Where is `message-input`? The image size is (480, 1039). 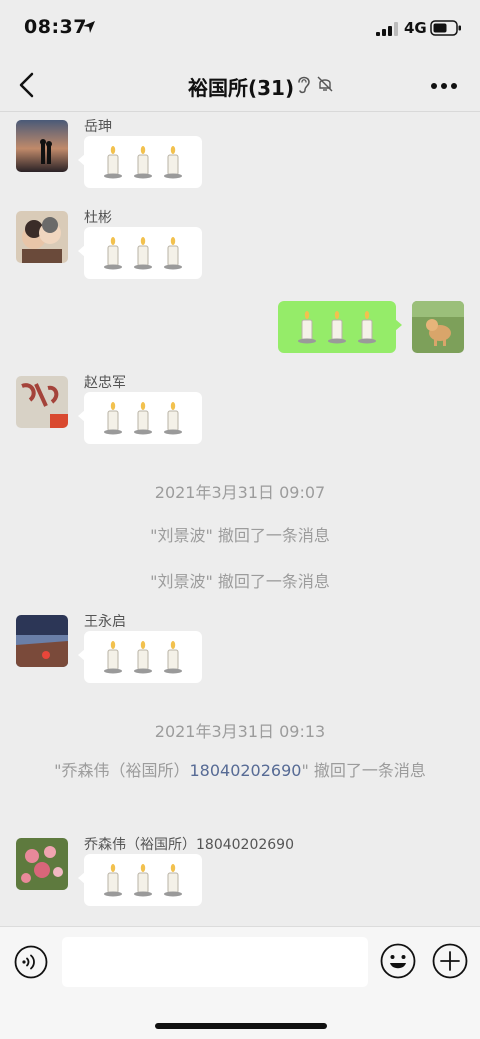 message-input is located at coordinates (215, 962).